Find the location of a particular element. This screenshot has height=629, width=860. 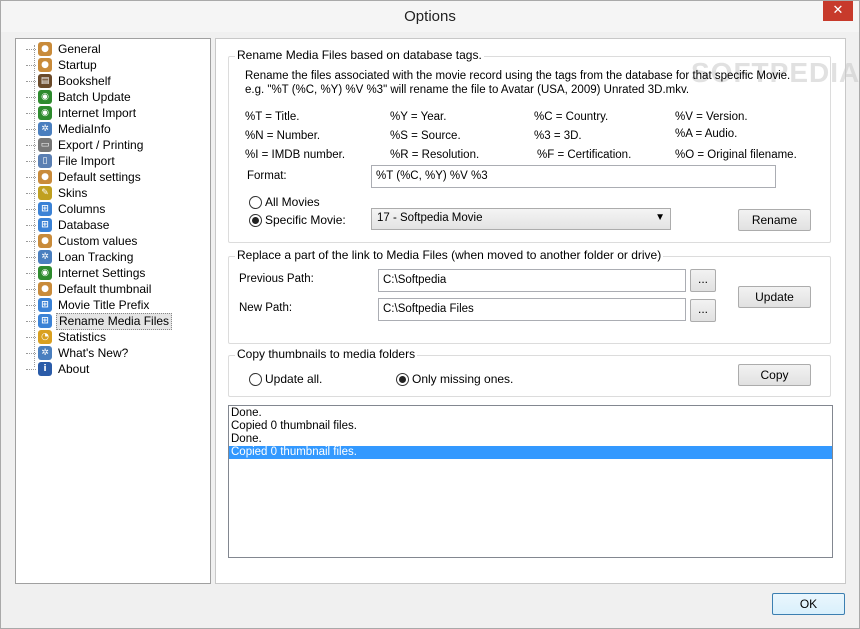

sidebar-item: ⊞ Rename Media Files is located at coordinates (99, 321).